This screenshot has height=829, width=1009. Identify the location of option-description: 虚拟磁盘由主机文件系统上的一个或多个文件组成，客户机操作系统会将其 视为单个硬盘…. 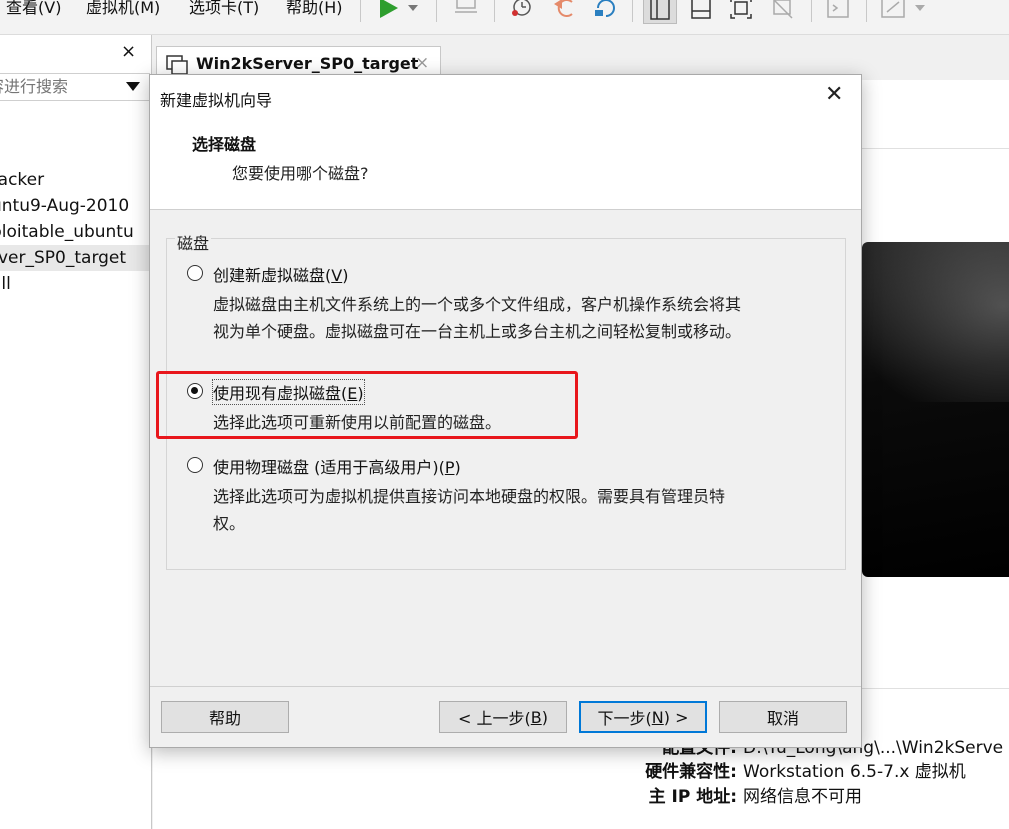
(477, 318).